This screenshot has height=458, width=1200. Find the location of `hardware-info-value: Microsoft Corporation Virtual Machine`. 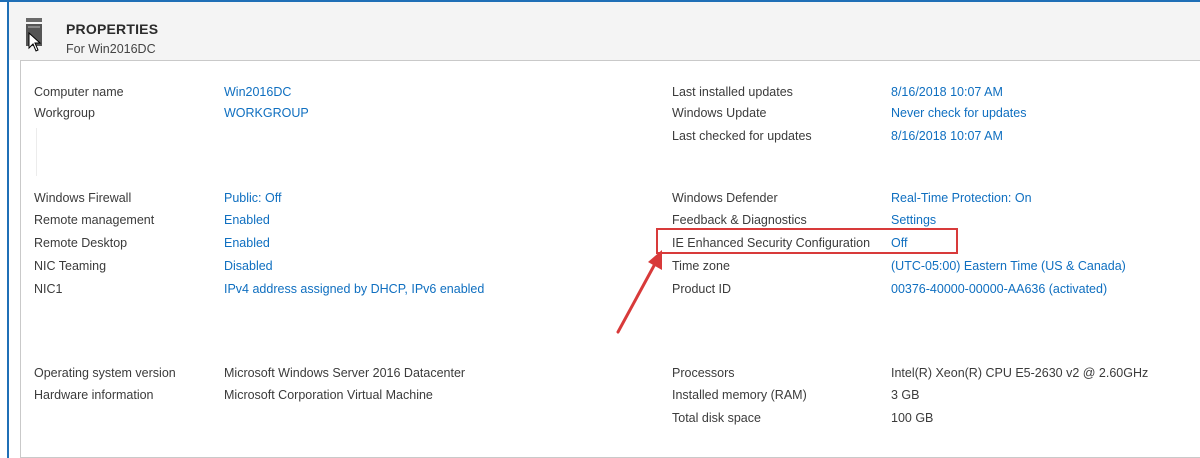

hardware-info-value: Microsoft Corporation Virtual Machine is located at coordinates (328, 395).